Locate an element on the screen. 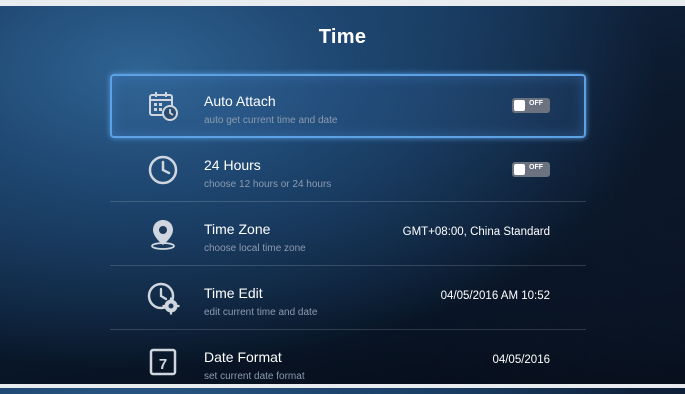 The width and height of the screenshot is (685, 394). screen-bezel-bottom is located at coordinates (342, 386).